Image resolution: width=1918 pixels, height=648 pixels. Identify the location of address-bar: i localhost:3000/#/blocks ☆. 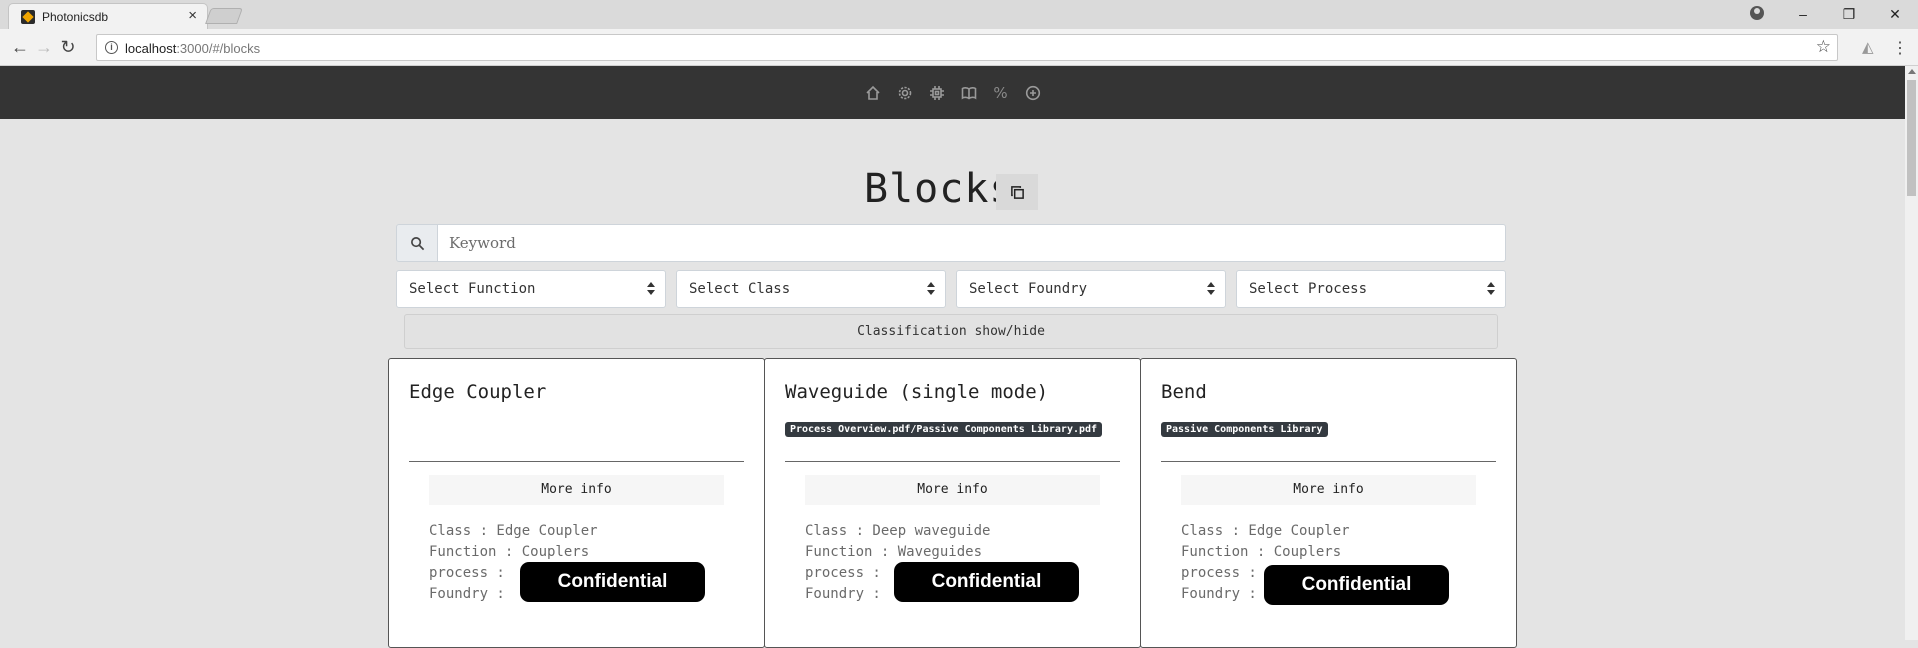
(967, 47).